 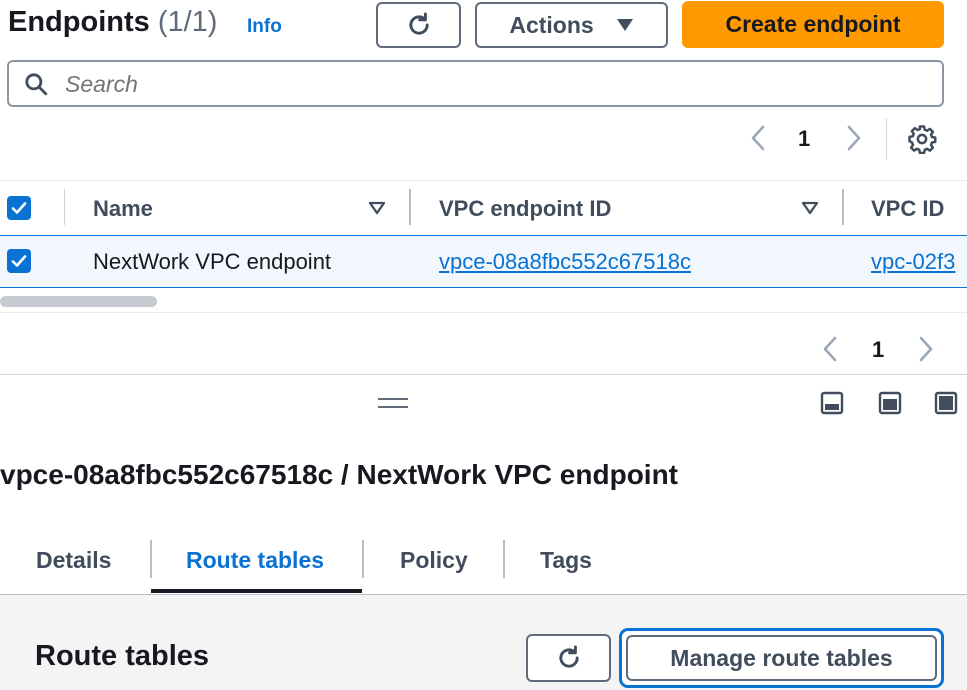 What do you see at coordinates (483, 312) in the screenshot?
I see `divider` at bounding box center [483, 312].